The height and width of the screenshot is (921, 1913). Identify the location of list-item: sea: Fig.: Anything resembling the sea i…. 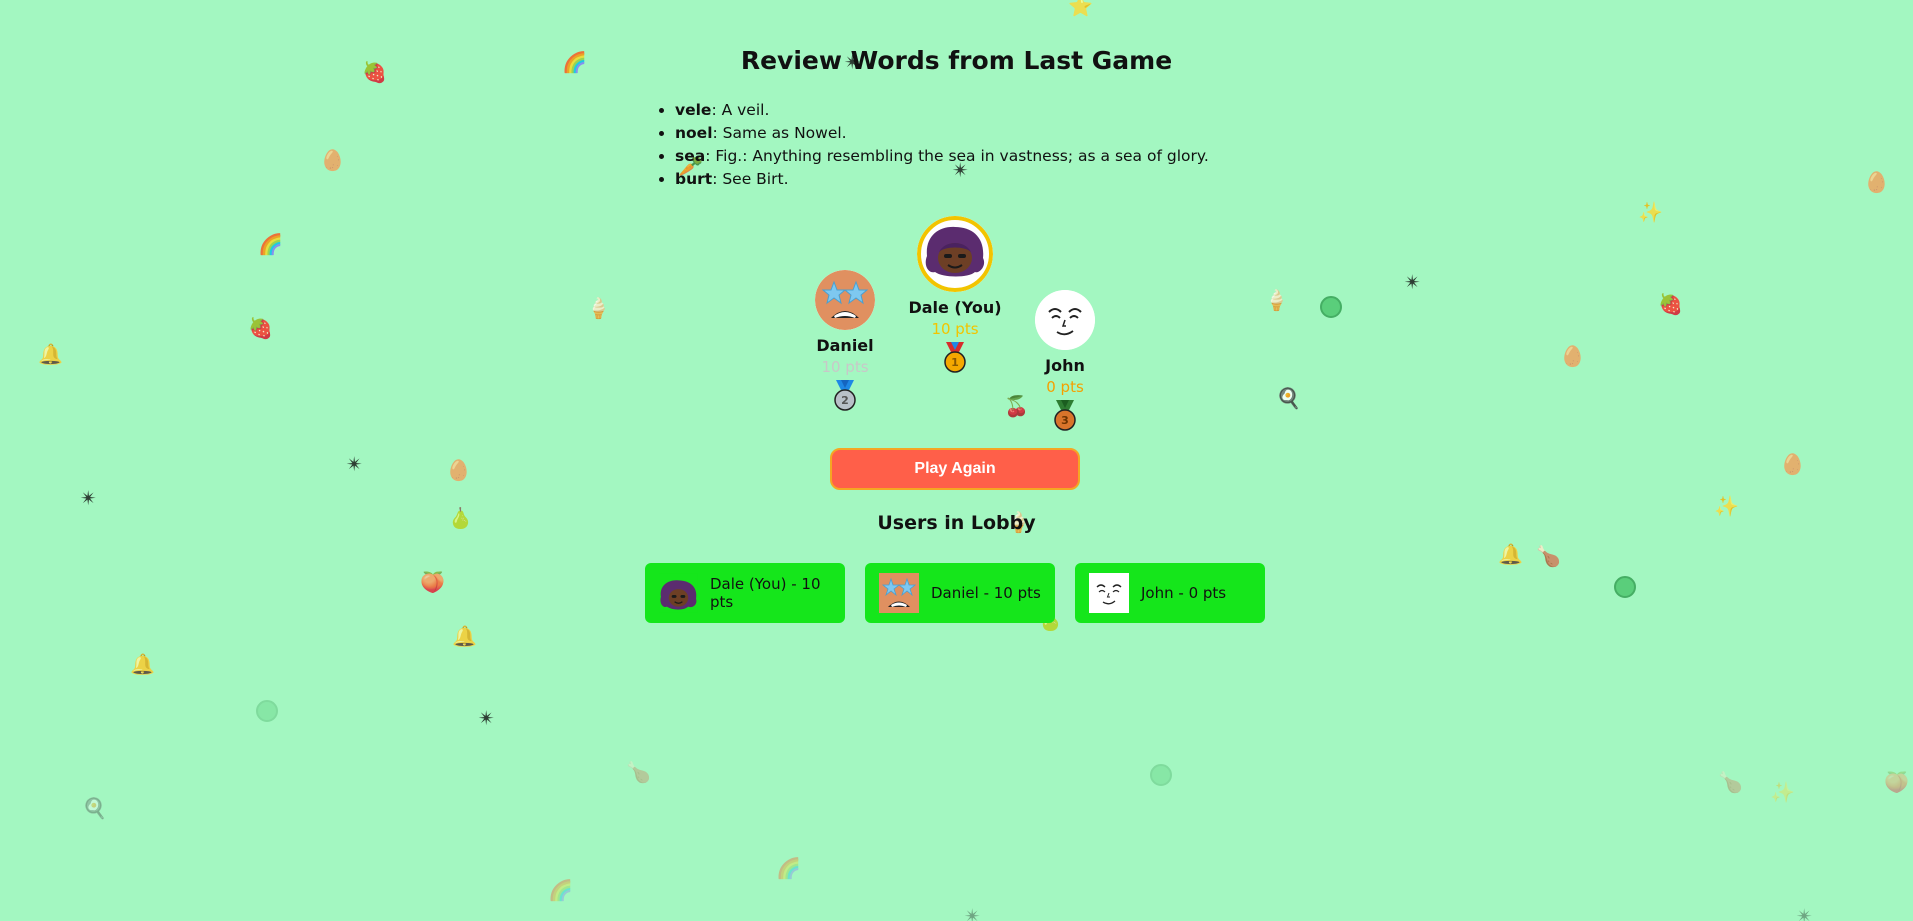
(942, 156).